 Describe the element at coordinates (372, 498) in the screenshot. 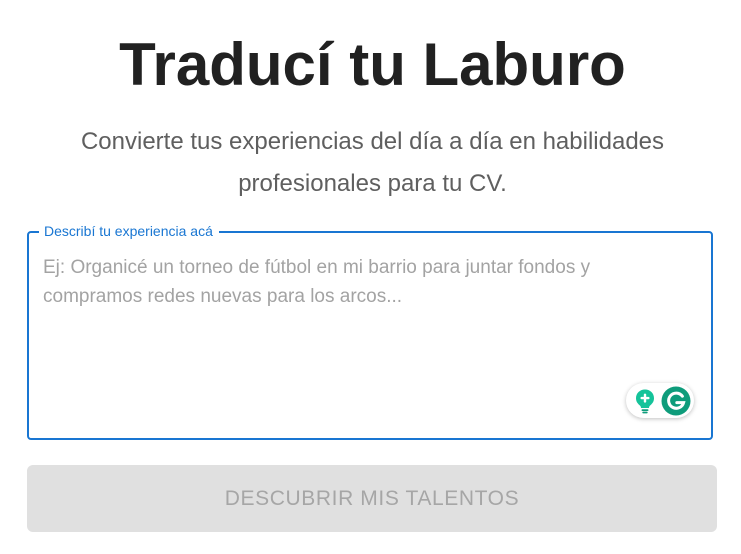

I see `discover-talents-button: DESCUBRIR MIS TALENTOS` at that location.